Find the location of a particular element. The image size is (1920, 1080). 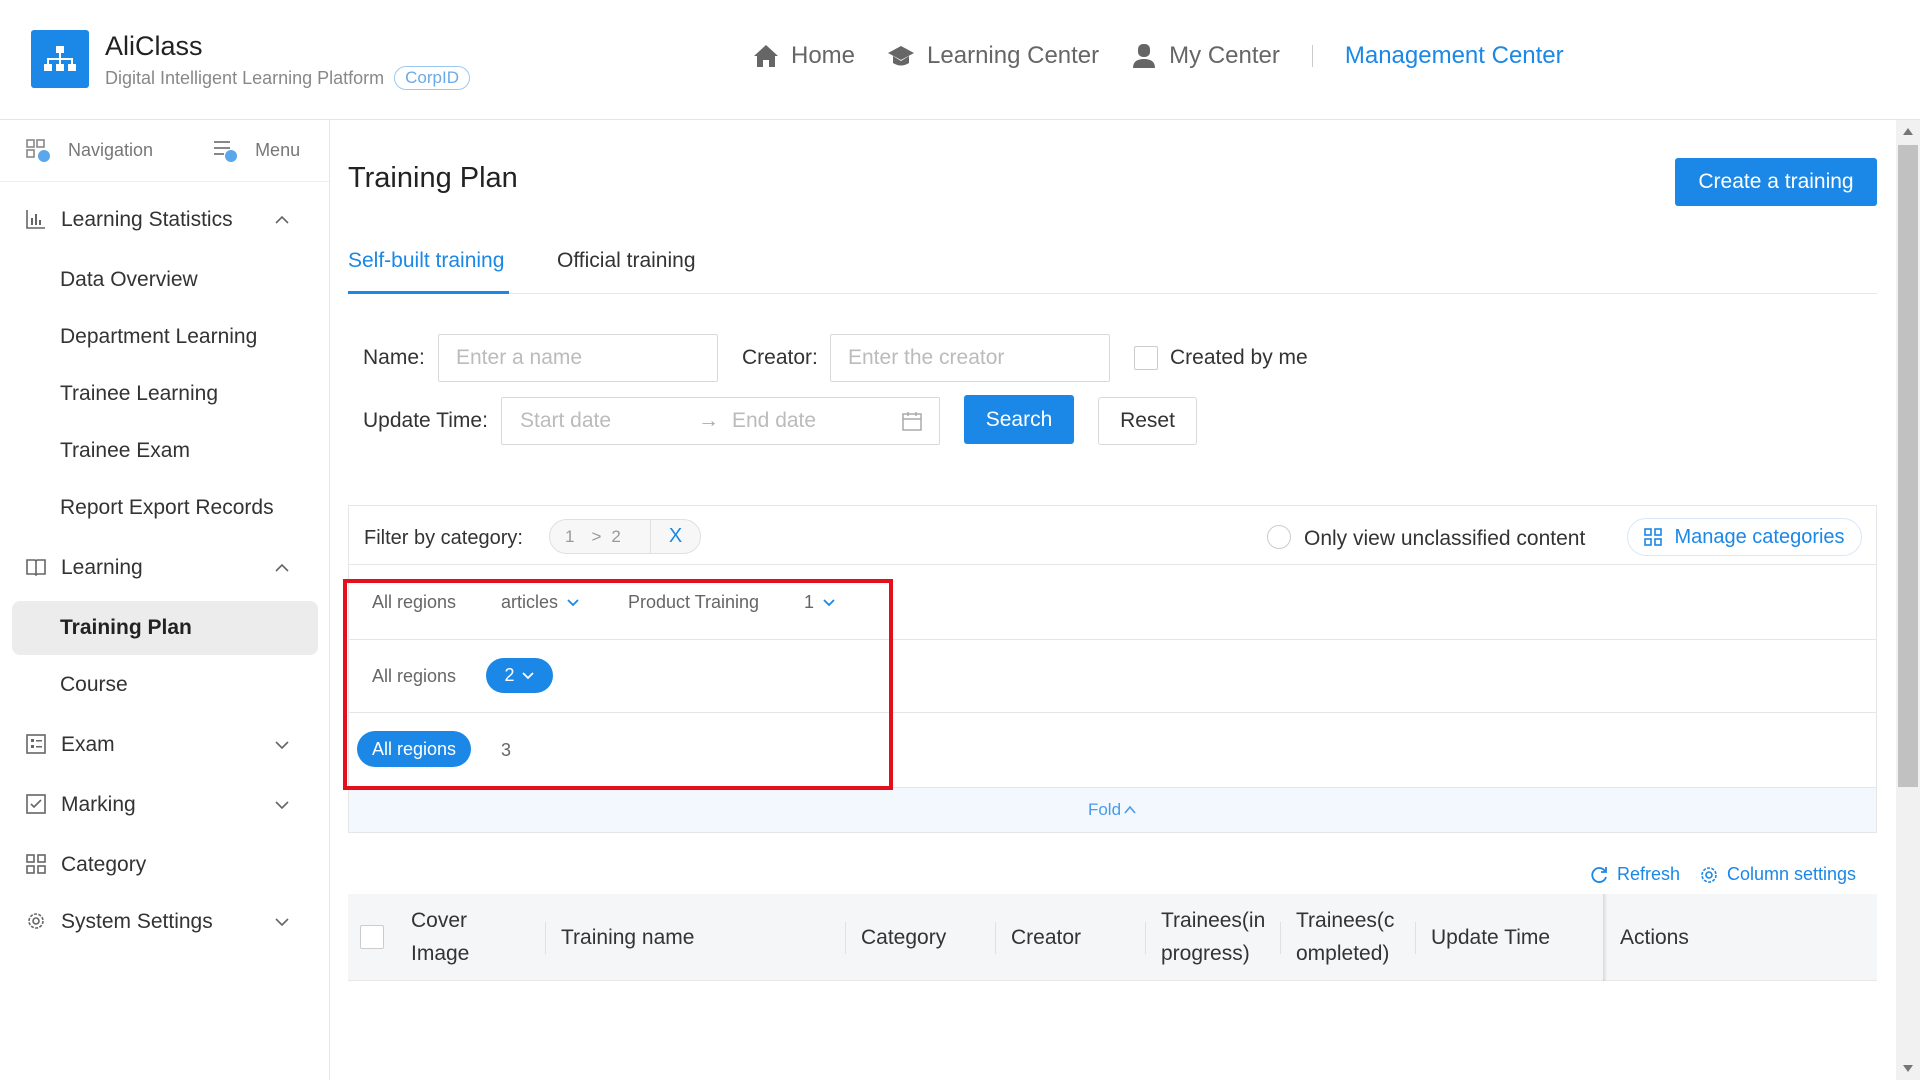

nav-learning-center: Learning Center is located at coordinates (993, 56).